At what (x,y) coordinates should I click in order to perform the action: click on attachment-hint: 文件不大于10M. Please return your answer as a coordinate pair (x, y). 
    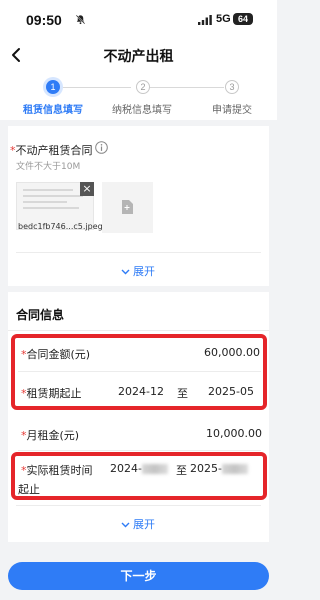
    Looking at the image, I should click on (48, 167).